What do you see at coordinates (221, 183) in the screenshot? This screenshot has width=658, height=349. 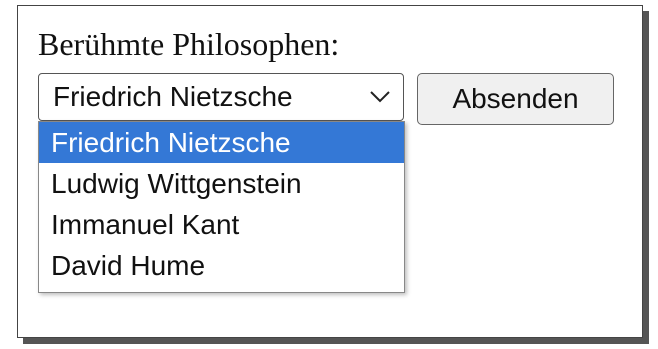 I see `option-ludwig-wittgenstein: Ludwig Wittgenstein` at bounding box center [221, 183].